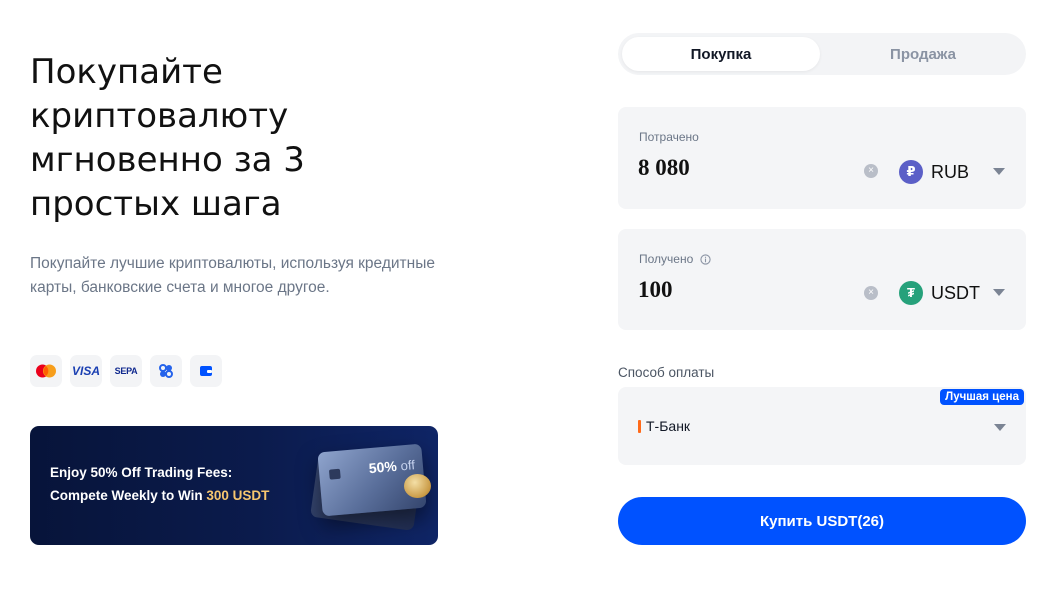  Describe the element at coordinates (982, 397) in the screenshot. I see `best-price-badge: Лучшая цена` at that location.